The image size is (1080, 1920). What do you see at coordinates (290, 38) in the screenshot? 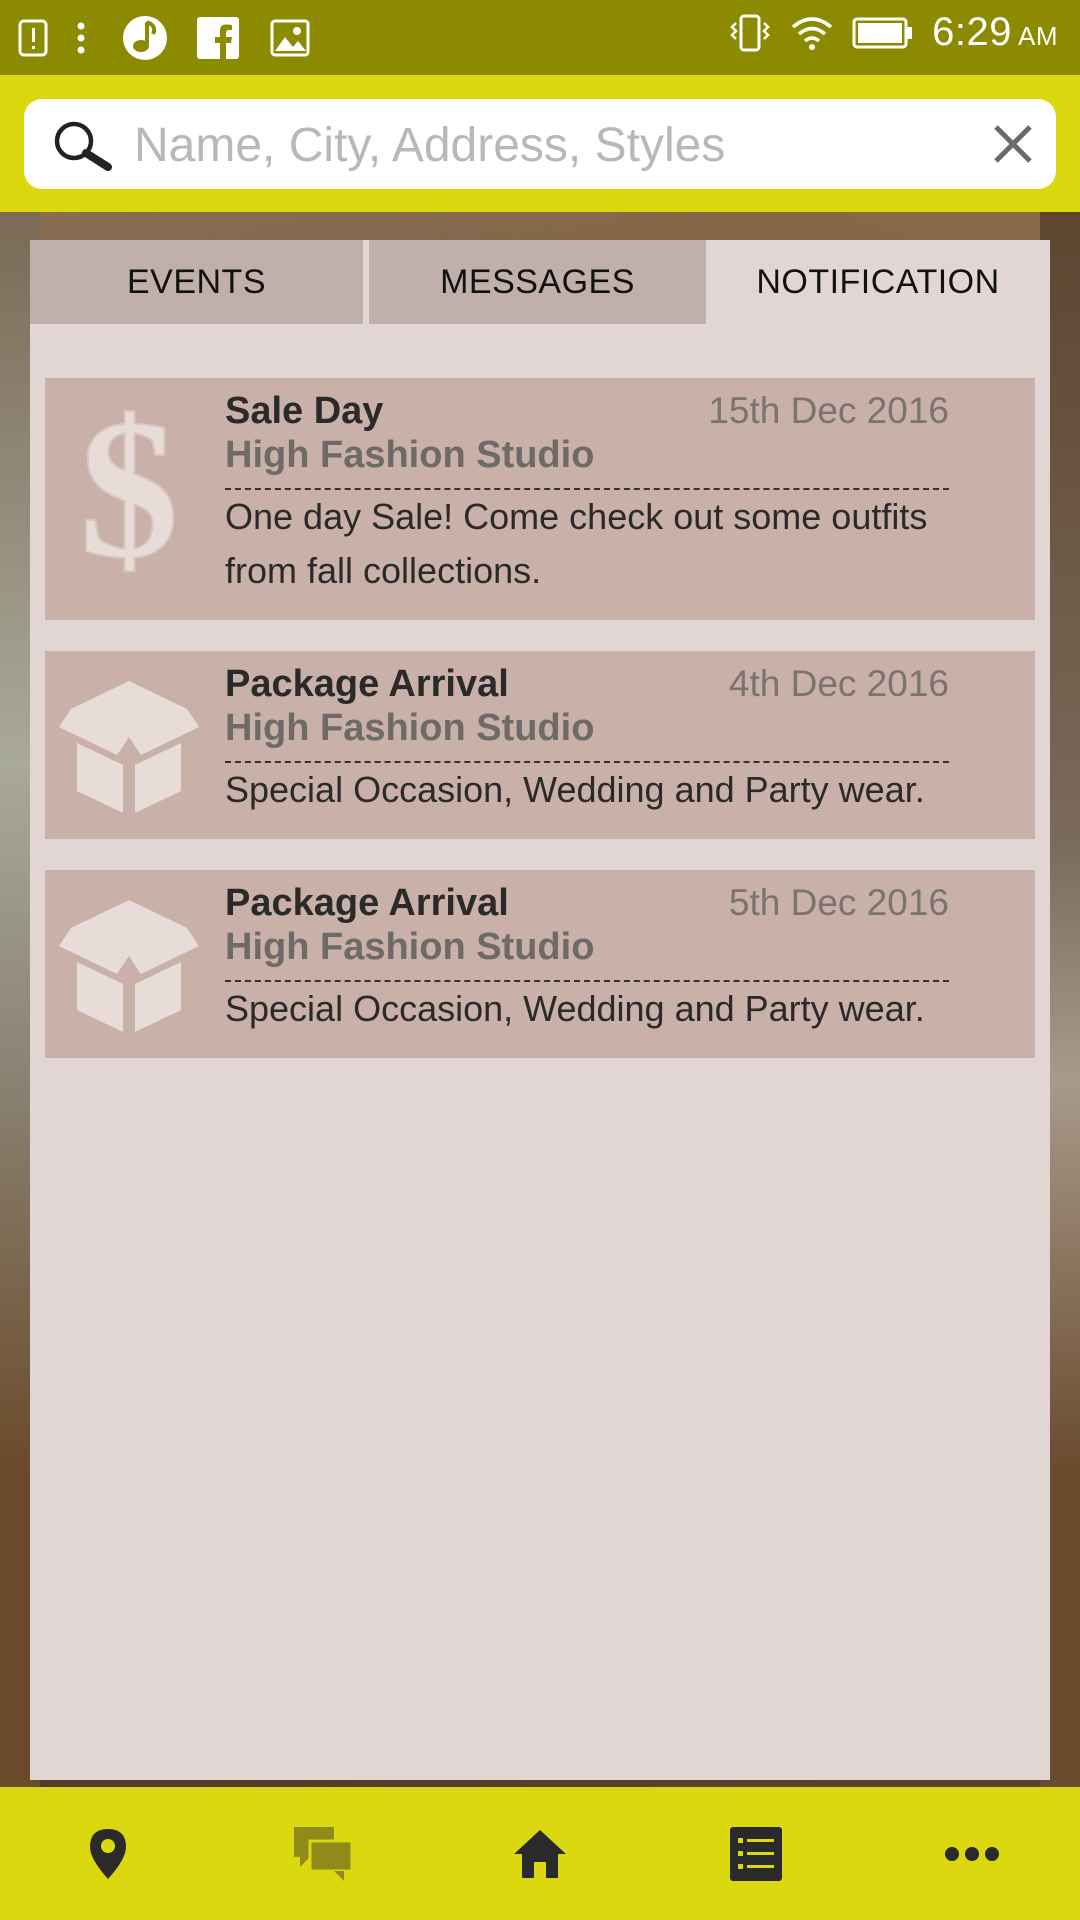
I see `image-icon` at bounding box center [290, 38].